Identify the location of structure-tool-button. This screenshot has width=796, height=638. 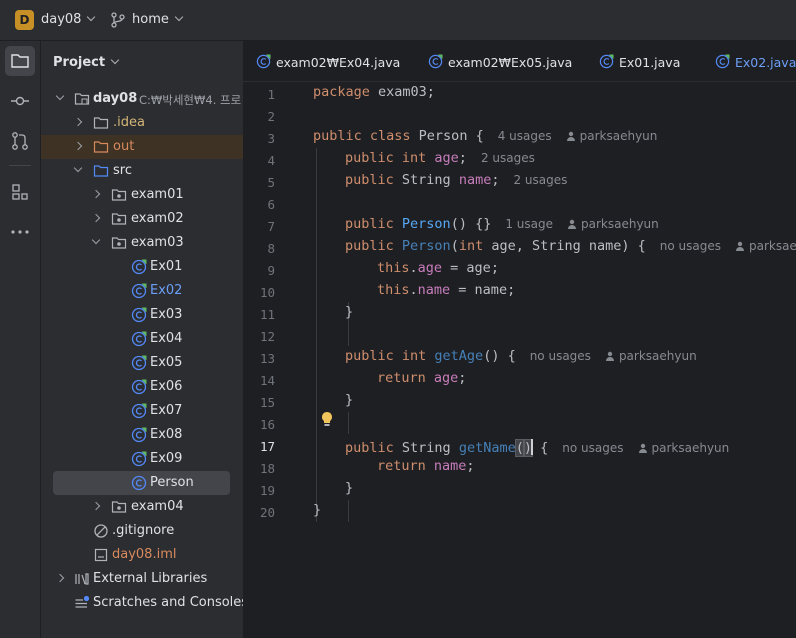
(20, 192).